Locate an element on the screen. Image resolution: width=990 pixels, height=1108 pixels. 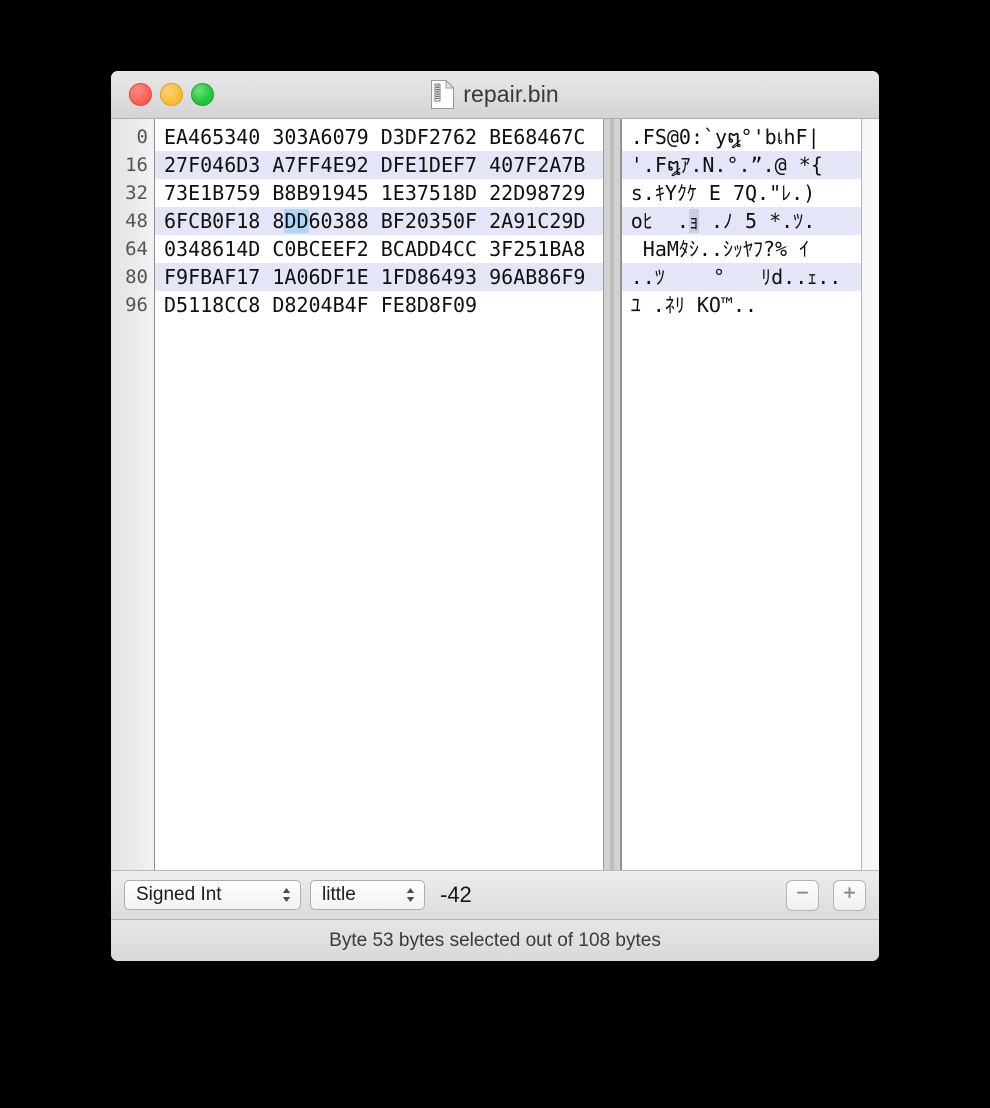
offset-label: 64 is located at coordinates (136, 249).